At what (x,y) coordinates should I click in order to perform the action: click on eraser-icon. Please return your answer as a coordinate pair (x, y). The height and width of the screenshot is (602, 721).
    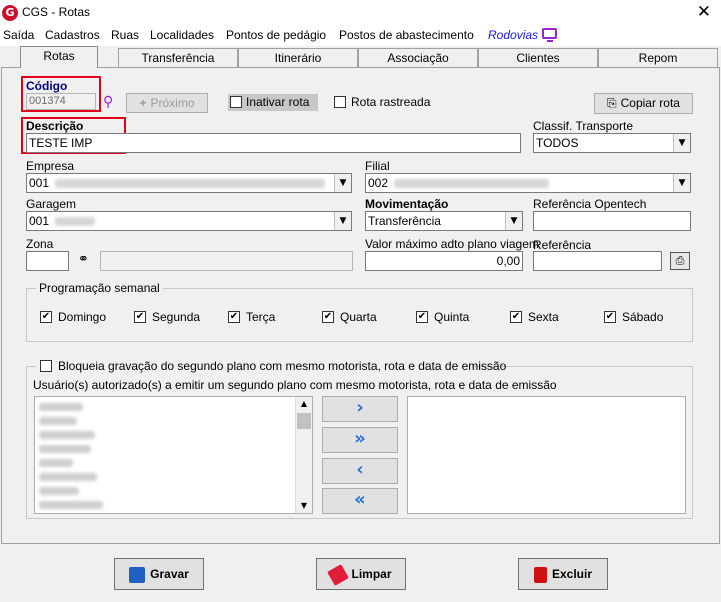
    Looking at the image, I should click on (338, 574).